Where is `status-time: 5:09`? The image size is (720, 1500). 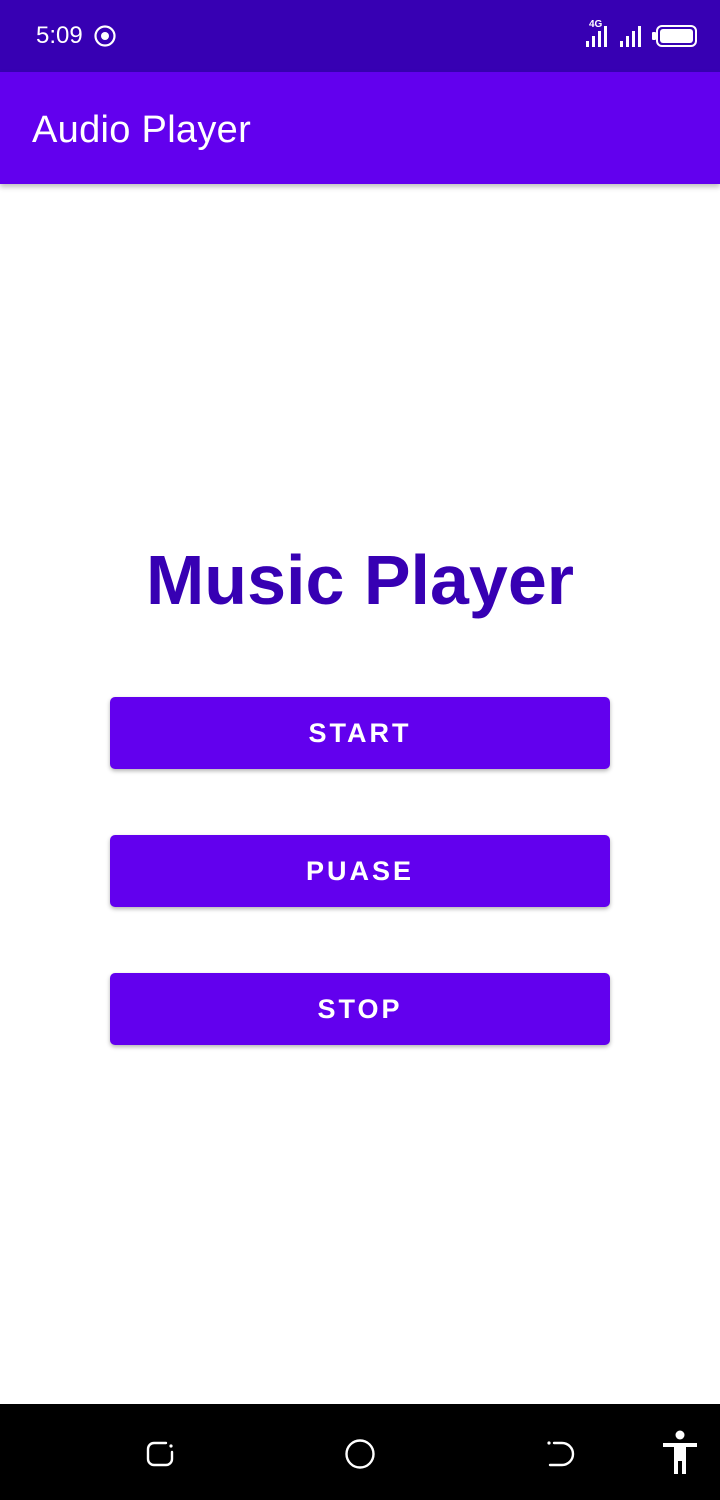
status-time: 5:09 is located at coordinates (59, 35).